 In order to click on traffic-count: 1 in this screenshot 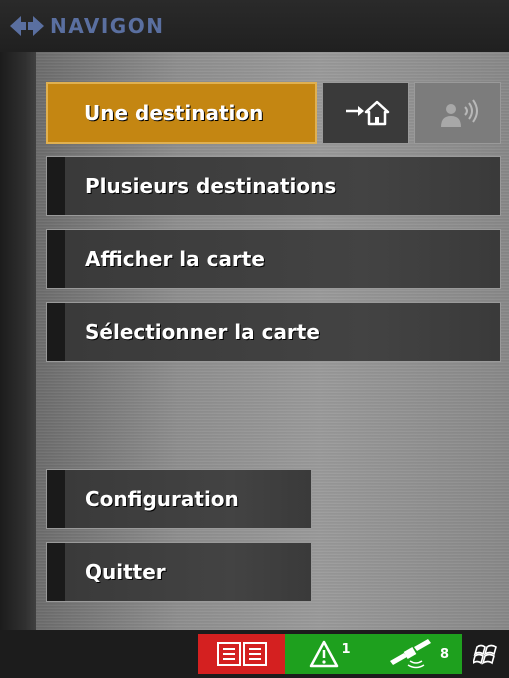, I will do `click(346, 649)`.